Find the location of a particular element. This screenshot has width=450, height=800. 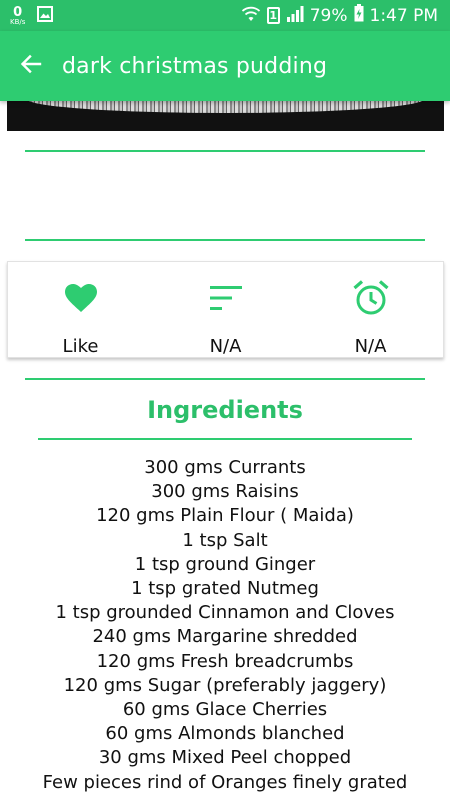

sim-icon: 1 is located at coordinates (273, 15).